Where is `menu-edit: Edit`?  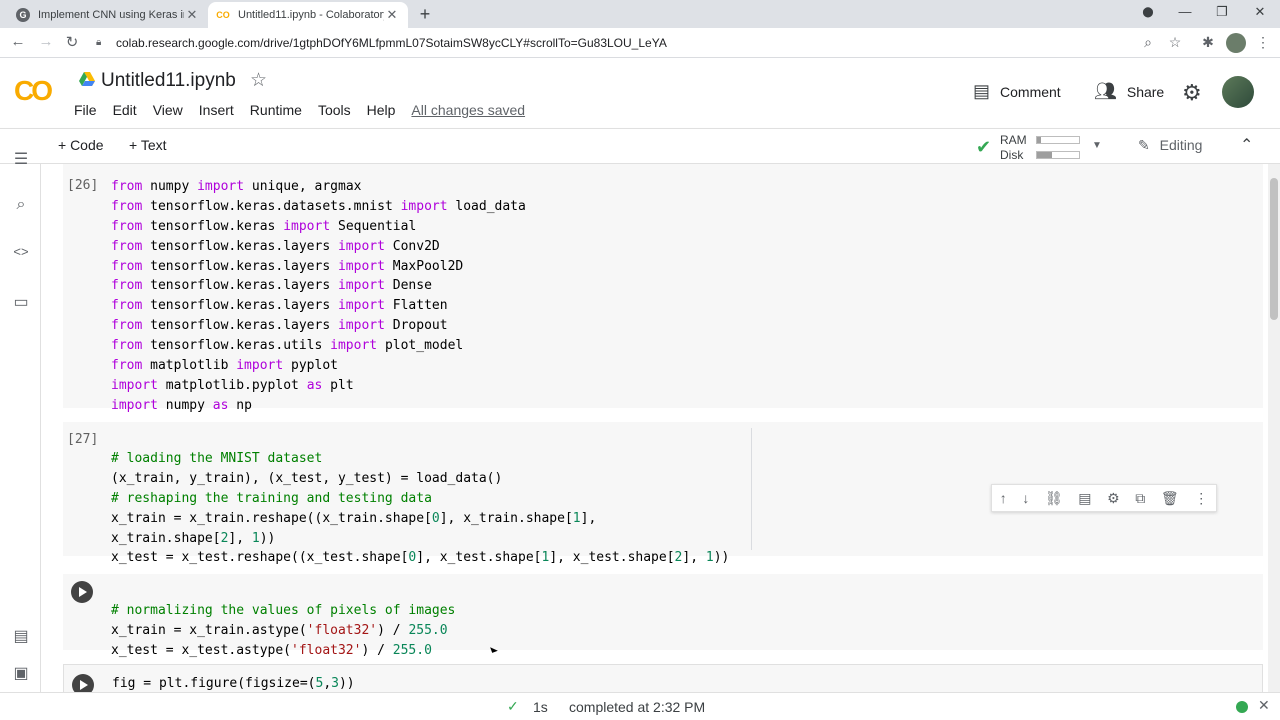
menu-edit: Edit is located at coordinates (125, 110).